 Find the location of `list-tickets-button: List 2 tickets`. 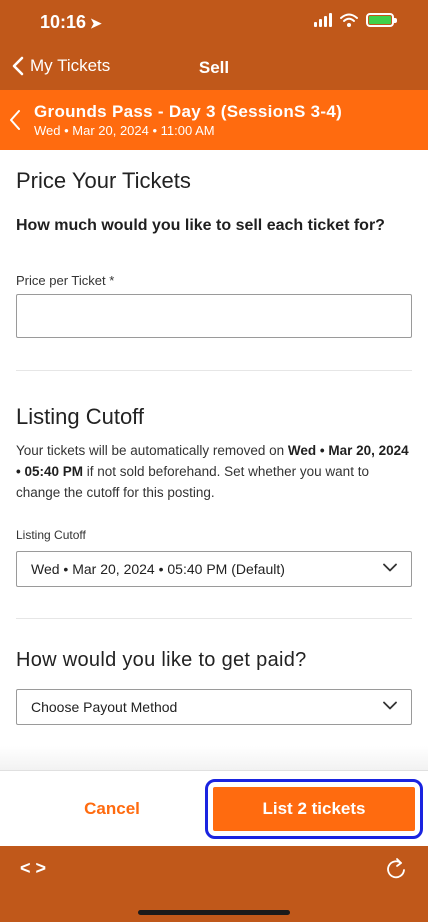

list-tickets-button: List 2 tickets is located at coordinates (314, 809).